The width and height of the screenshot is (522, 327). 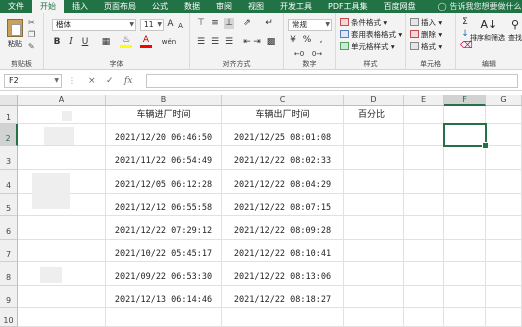 What do you see at coordinates (426, 22) in the screenshot?
I see `insert-button: 插入 ▾` at bounding box center [426, 22].